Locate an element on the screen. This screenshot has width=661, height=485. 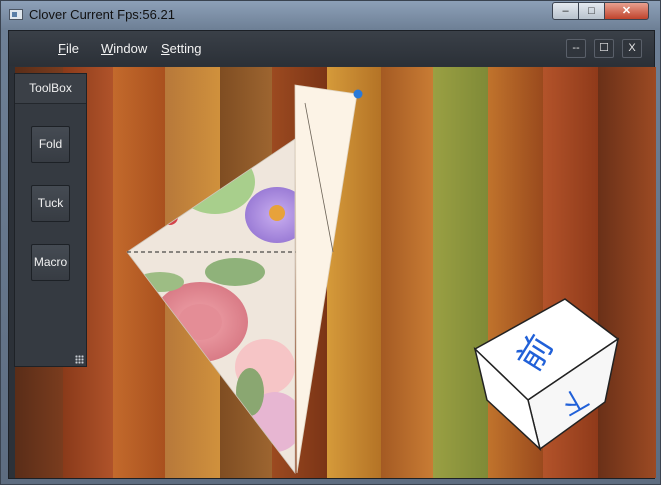
toolbox-title: ToolBox is located at coordinates (50, 89).